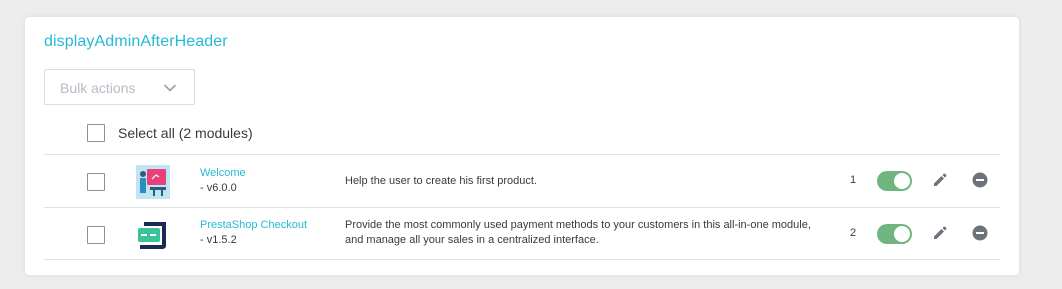 This screenshot has height=289, width=1062. Describe the element at coordinates (253, 225) in the screenshot. I see `module-name-link: PrestaShop Checkout` at that location.